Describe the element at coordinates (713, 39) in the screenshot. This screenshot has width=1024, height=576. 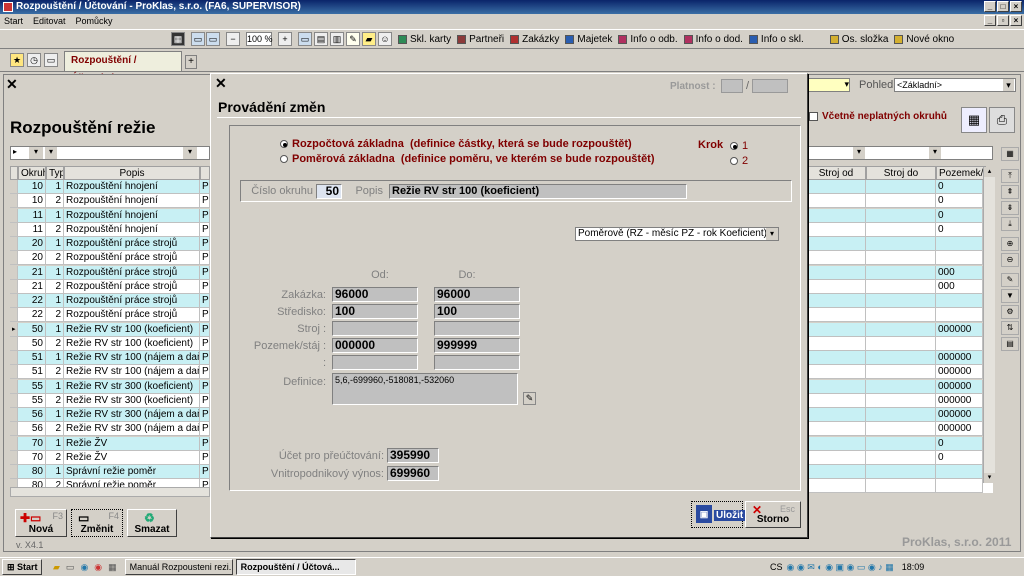
I see `shortcut-info-dod: Info o dod.` at that location.